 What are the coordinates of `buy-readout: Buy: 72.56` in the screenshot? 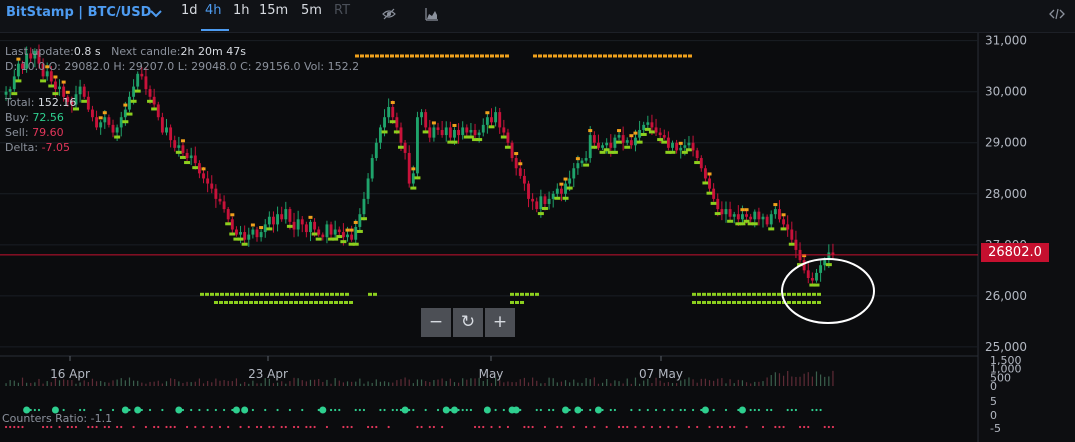 It's located at (34, 117).